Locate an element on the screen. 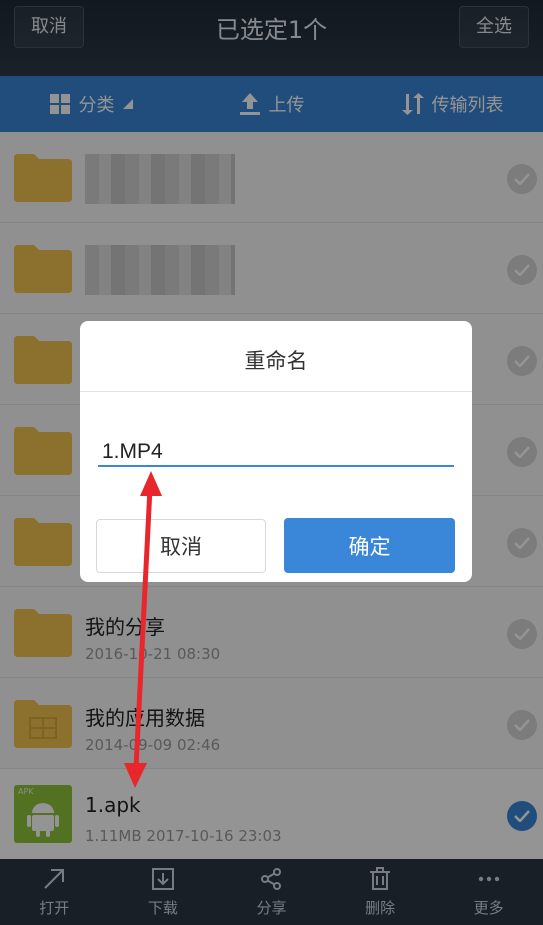 Image resolution: width=543 pixels, height=925 pixels. dialog-title: 重命名 is located at coordinates (276, 361).